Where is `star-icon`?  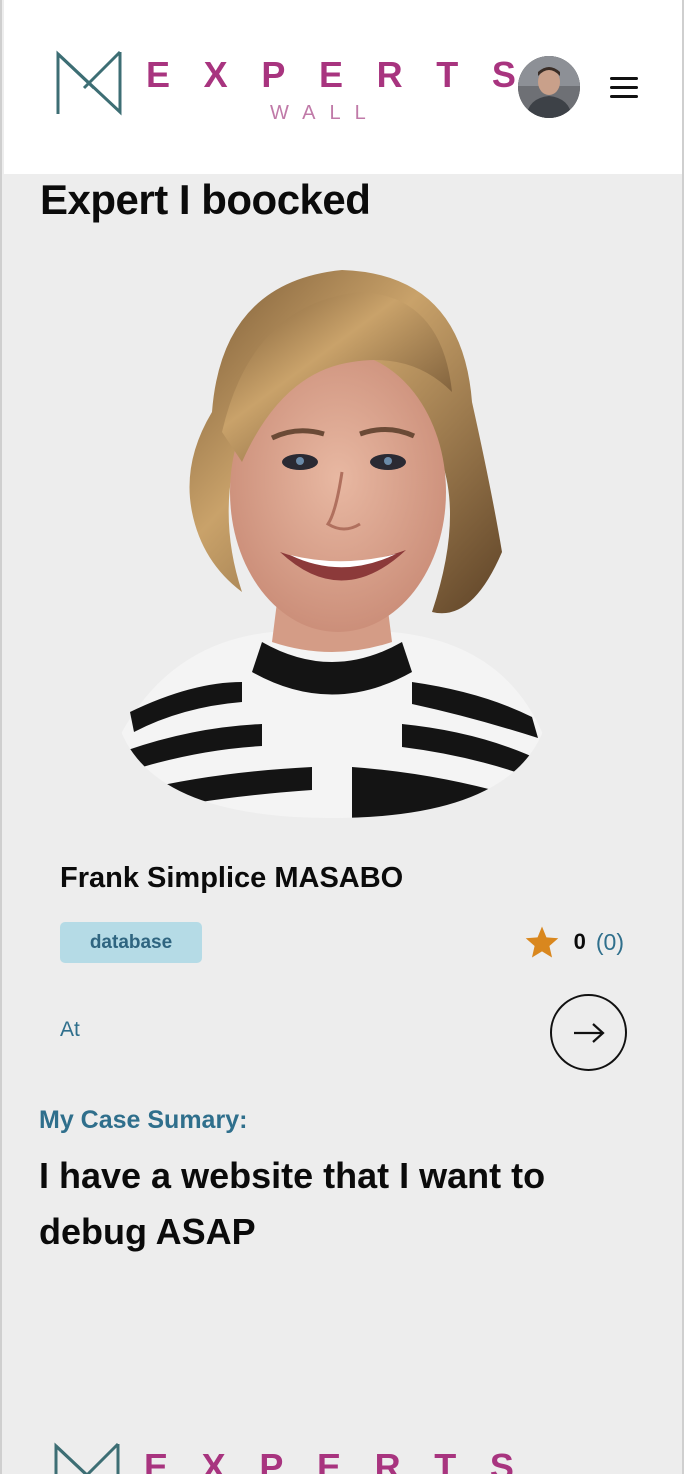 star-icon is located at coordinates (541, 942).